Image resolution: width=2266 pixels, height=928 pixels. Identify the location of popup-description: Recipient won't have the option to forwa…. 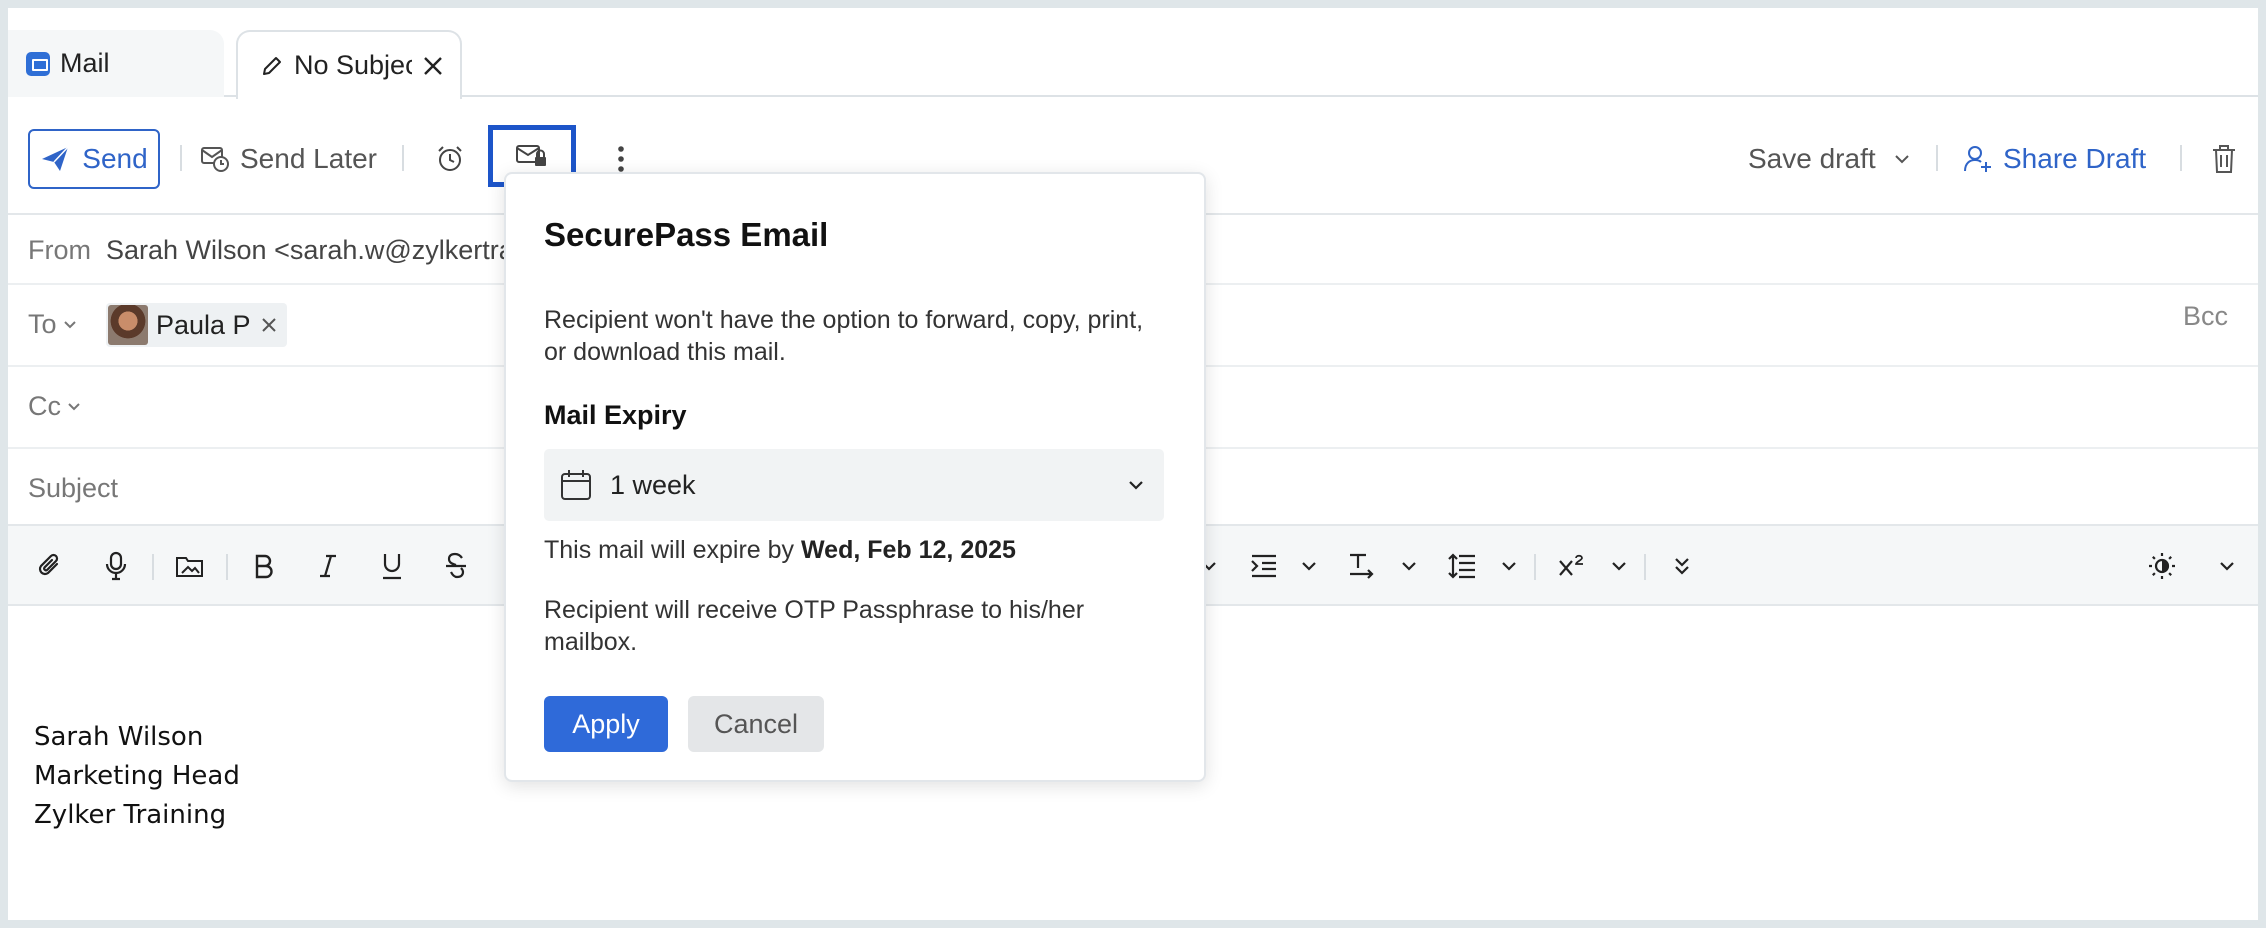
(844, 336).